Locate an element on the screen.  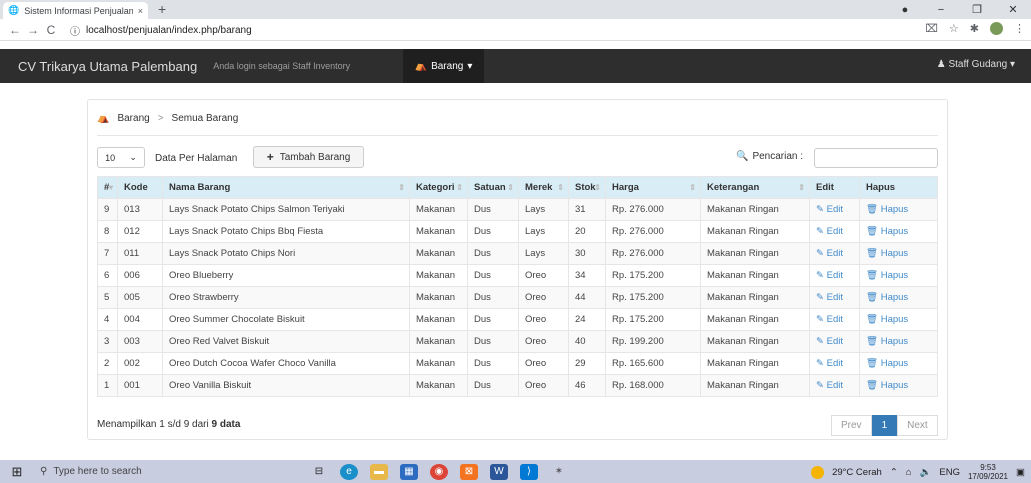
cell-merek: Oreo is located at coordinates (543, 341).